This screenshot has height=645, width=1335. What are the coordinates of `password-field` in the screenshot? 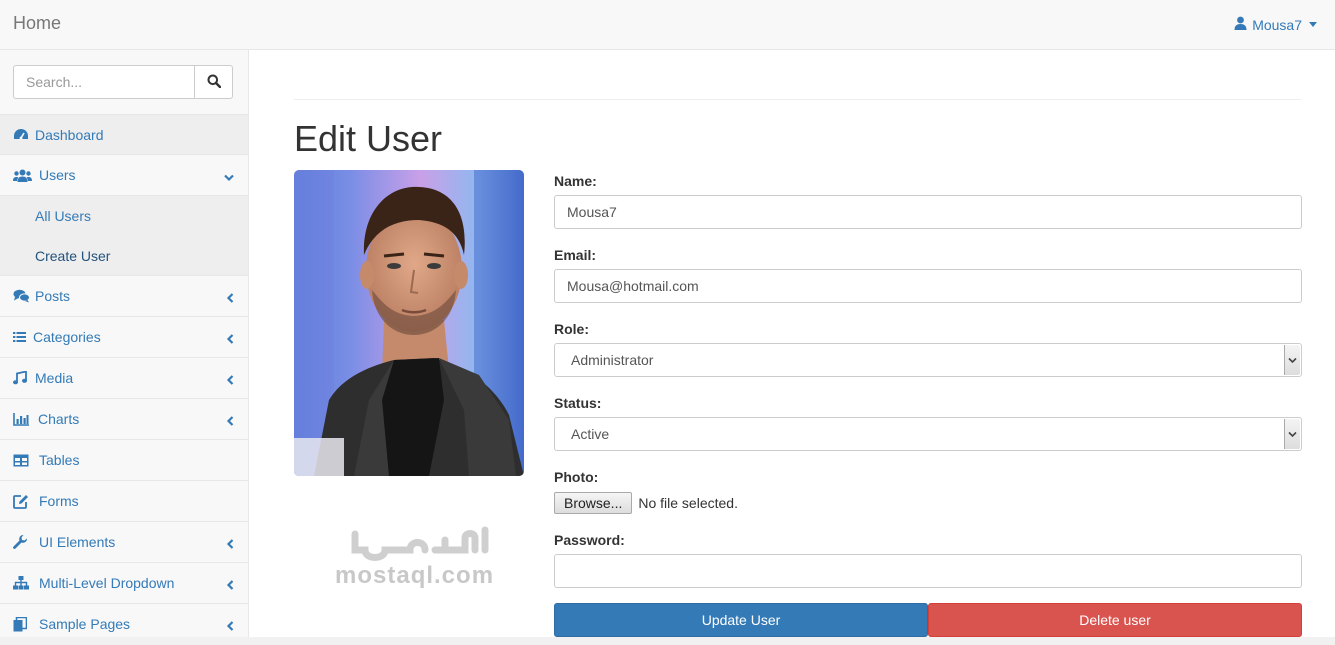 It's located at (928, 571).